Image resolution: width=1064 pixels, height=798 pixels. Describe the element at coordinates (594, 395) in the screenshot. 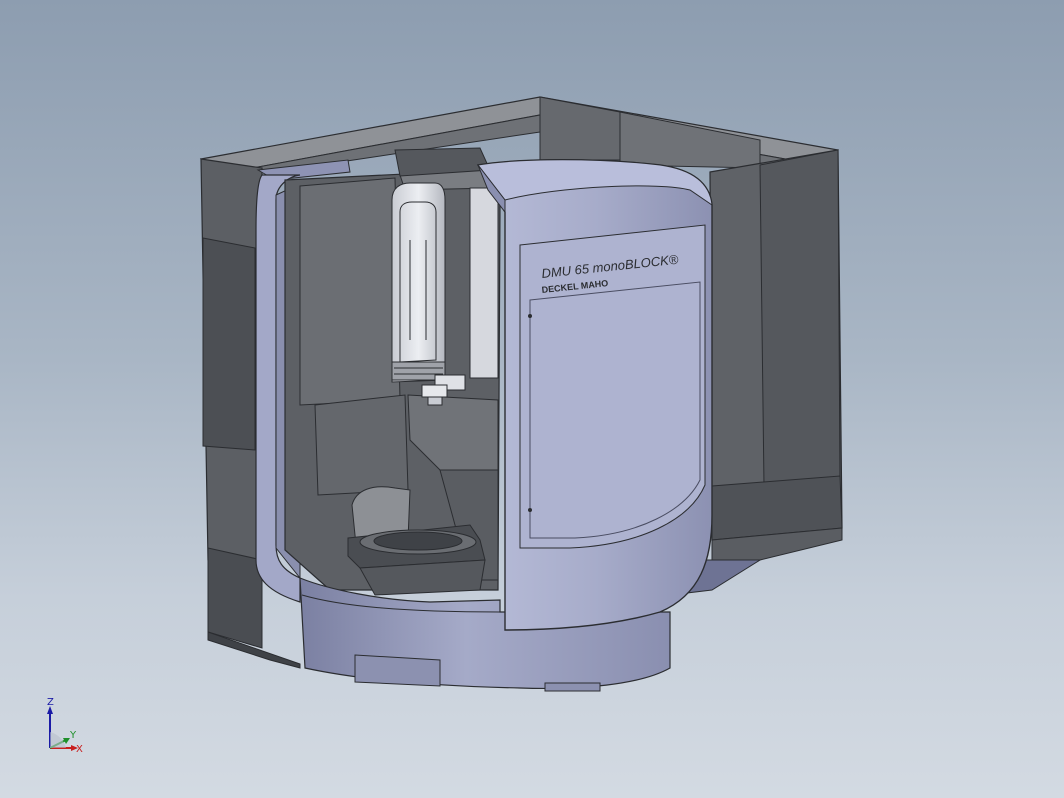

I see `front-door: DMU 65 monoBLOCK® DECKEL MAHO` at that location.